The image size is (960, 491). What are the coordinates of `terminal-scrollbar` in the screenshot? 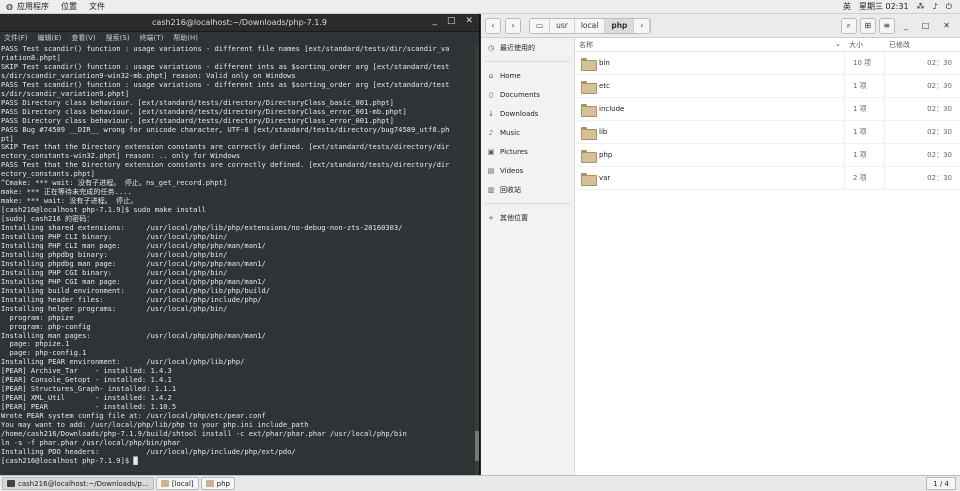 It's located at (477, 260).